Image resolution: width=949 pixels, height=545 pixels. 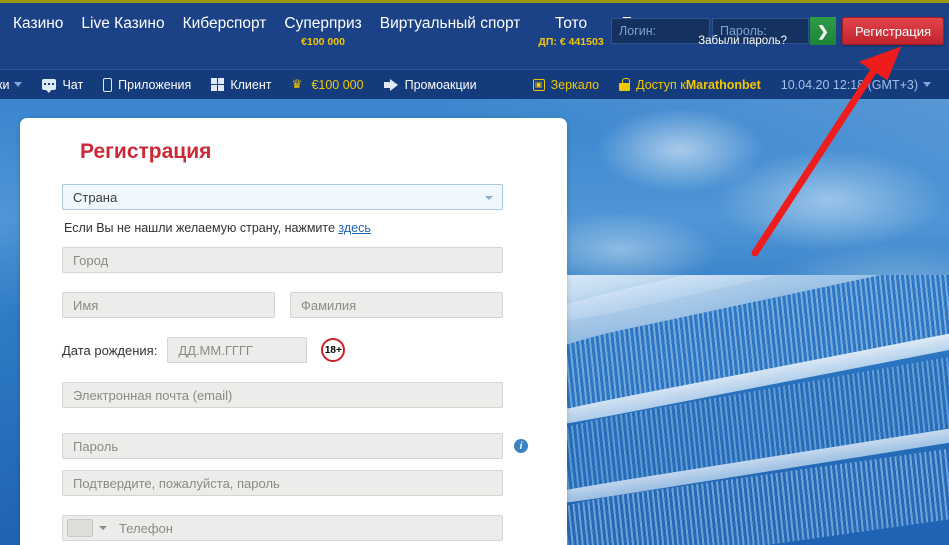 What do you see at coordinates (538, 84) in the screenshot?
I see `mirror-icon: ▣` at bounding box center [538, 84].